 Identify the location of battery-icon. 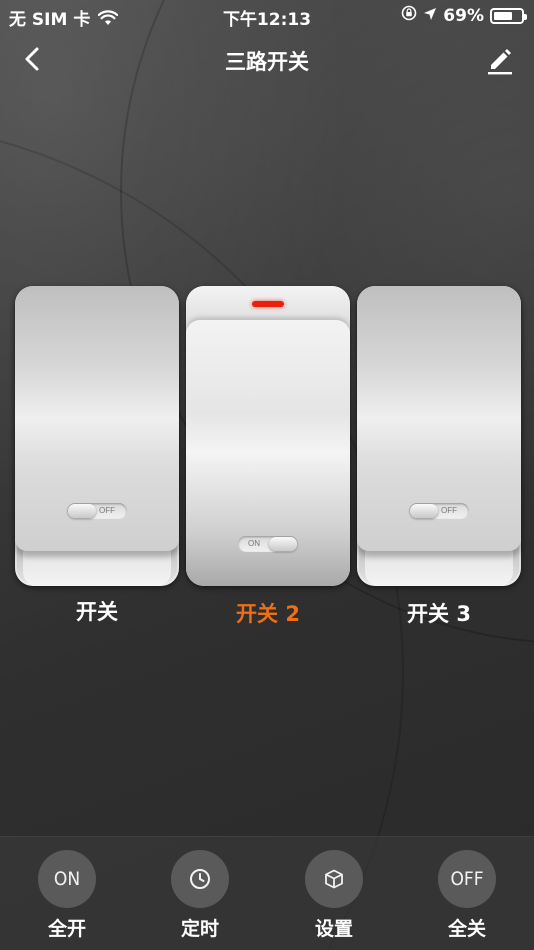
(508, 15).